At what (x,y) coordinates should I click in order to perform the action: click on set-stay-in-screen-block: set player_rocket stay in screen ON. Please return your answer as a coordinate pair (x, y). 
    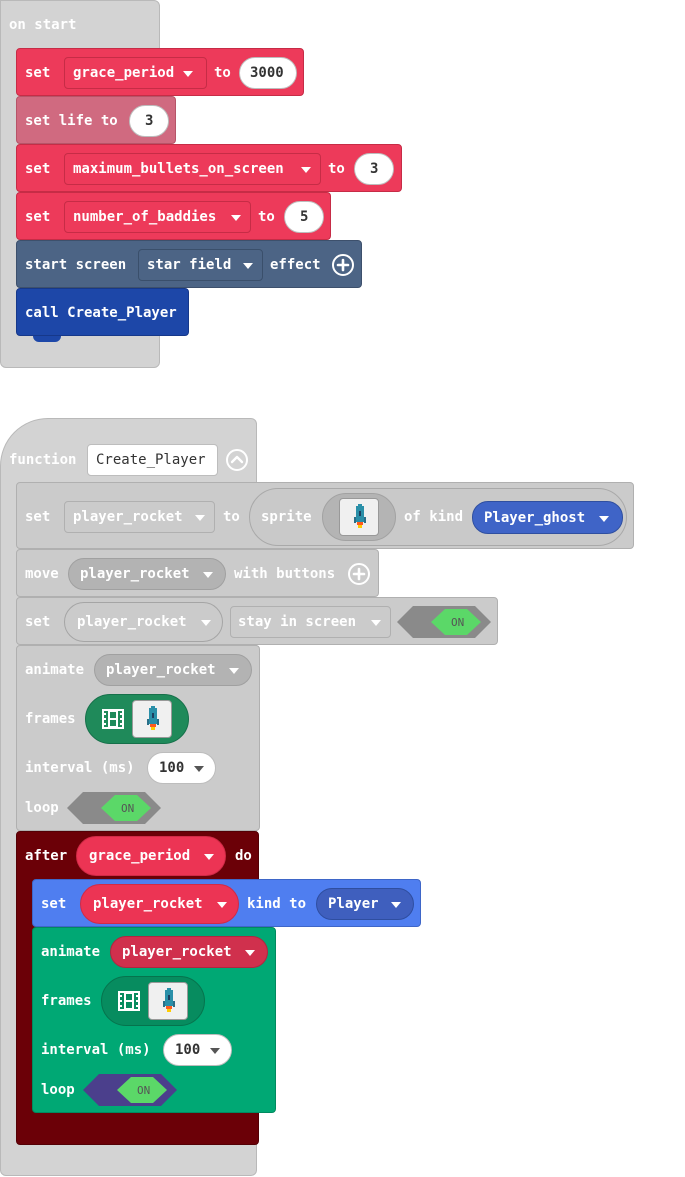
    Looking at the image, I should click on (257, 621).